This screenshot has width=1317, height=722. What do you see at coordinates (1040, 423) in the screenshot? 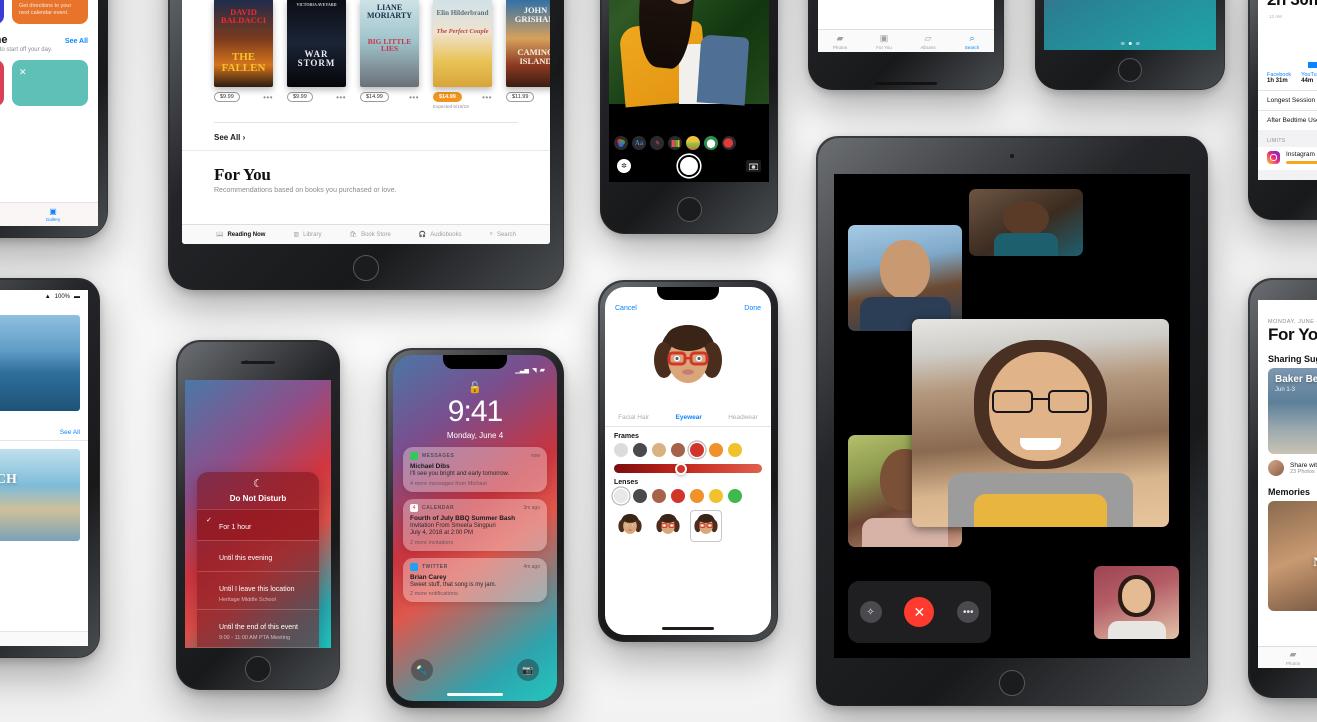
I see `facetime-active-speaker-tile` at bounding box center [1040, 423].